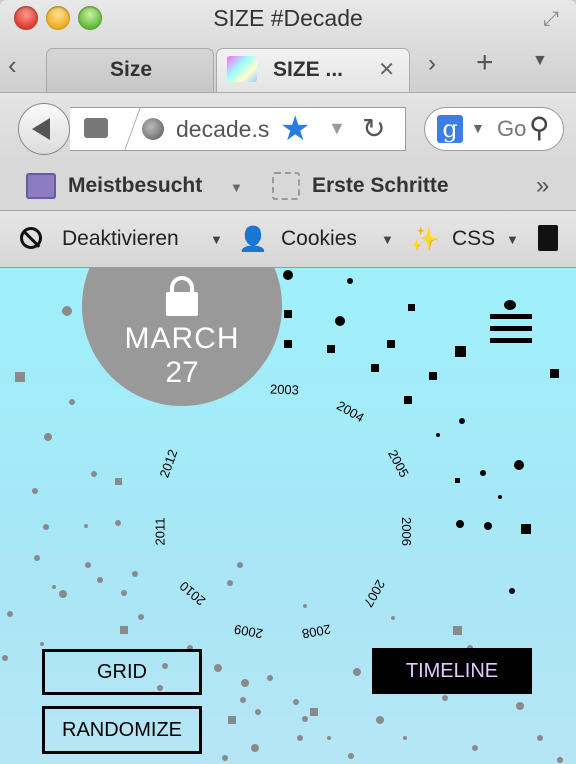 This screenshot has height=764, width=576. I want to click on tab-scroll-right-icon: ›, so click(432, 64).